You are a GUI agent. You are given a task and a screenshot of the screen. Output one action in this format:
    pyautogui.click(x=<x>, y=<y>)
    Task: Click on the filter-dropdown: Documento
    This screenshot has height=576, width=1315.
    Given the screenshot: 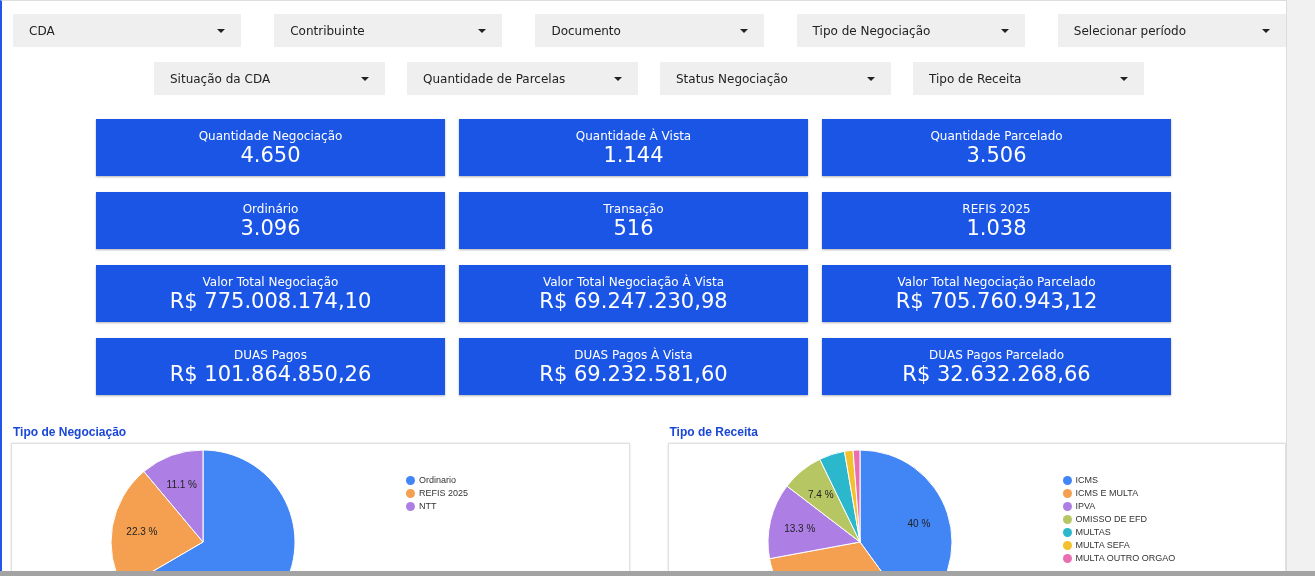 What is the action you would take?
    pyautogui.click(x=649, y=30)
    